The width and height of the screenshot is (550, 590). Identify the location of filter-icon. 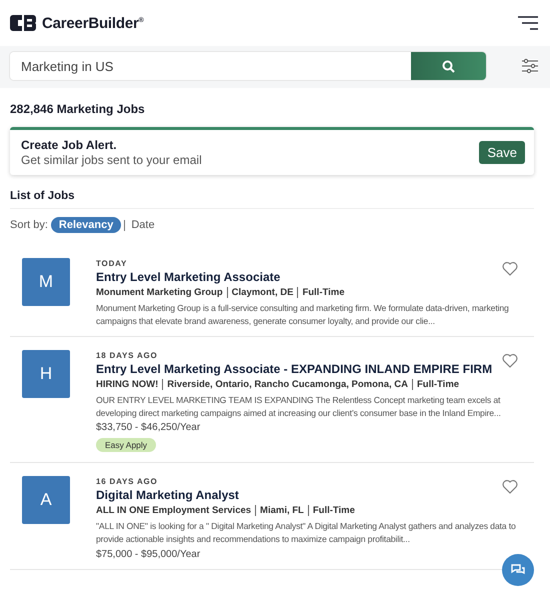
(530, 66).